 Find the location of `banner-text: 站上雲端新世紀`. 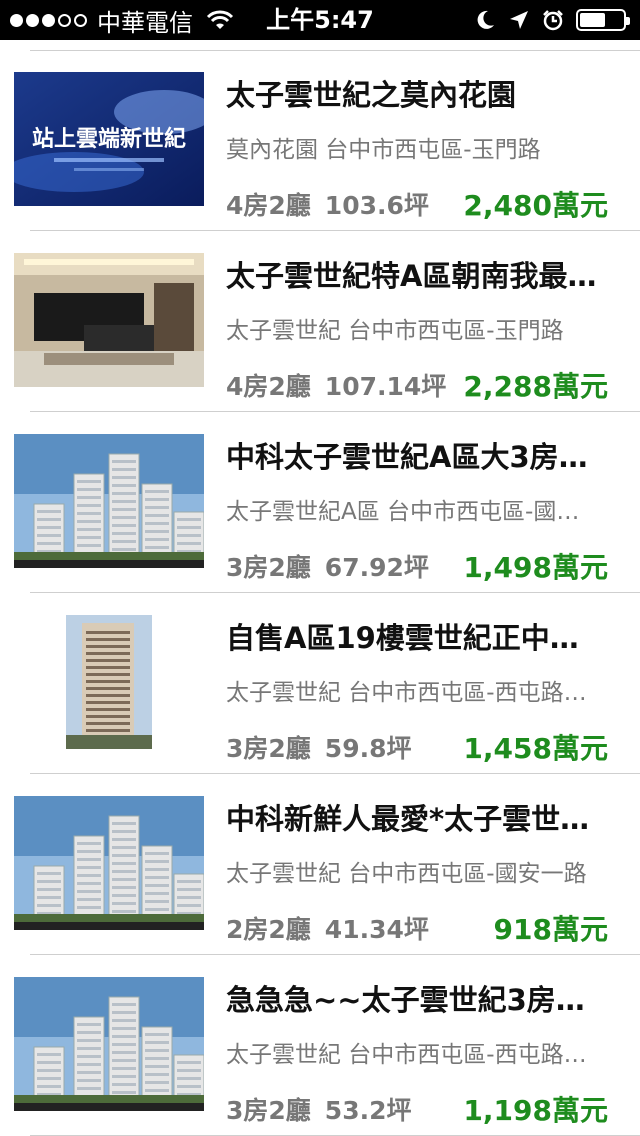

banner-text: 站上雲端新世紀 is located at coordinates (109, 139).